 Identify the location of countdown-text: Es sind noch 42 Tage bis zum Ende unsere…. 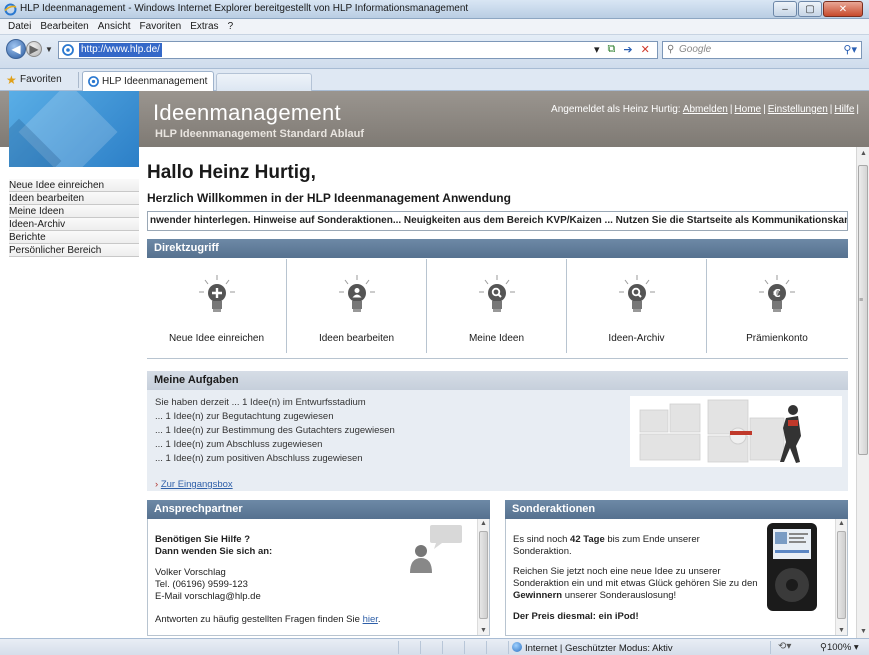
(606, 539).